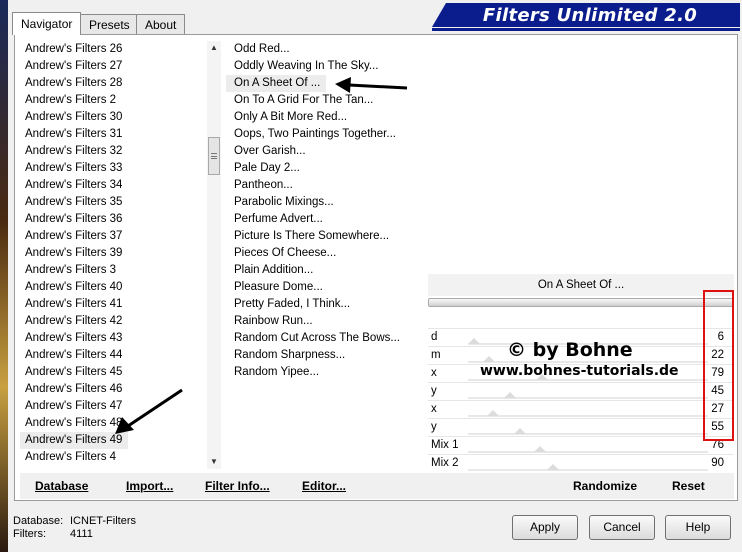 This screenshot has width=742, height=552. I want to click on category-item: Andrew's Filters 42, so click(113, 321).